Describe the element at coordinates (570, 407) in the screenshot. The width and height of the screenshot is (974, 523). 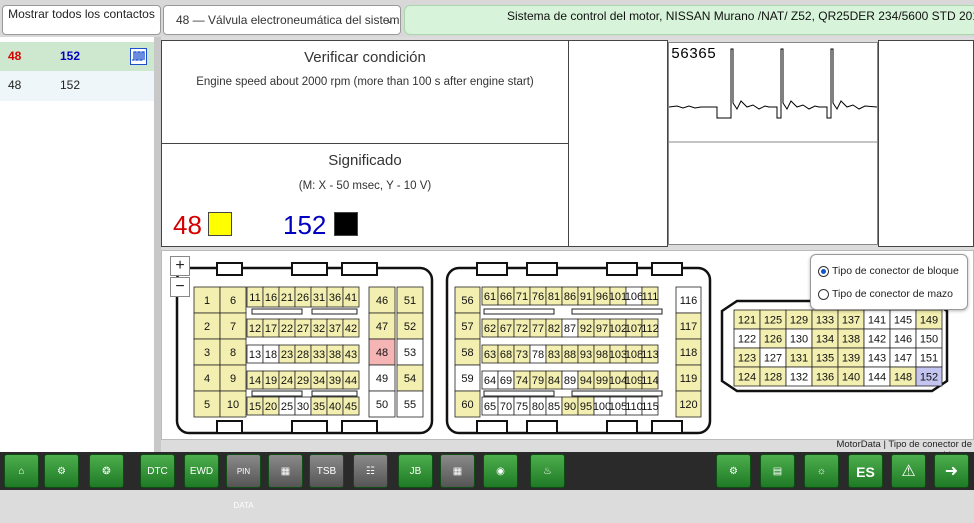
I see `pin-number-label: 90` at that location.